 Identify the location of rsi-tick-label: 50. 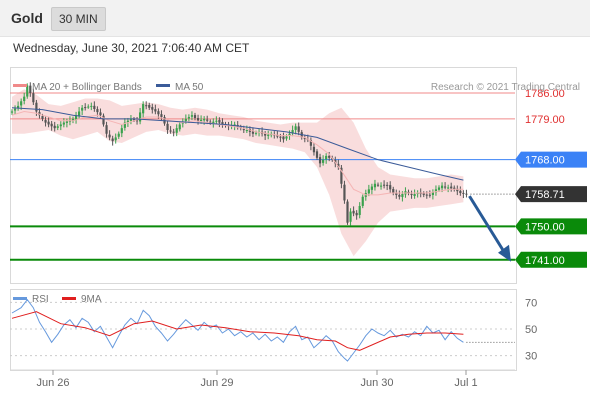
(531, 330).